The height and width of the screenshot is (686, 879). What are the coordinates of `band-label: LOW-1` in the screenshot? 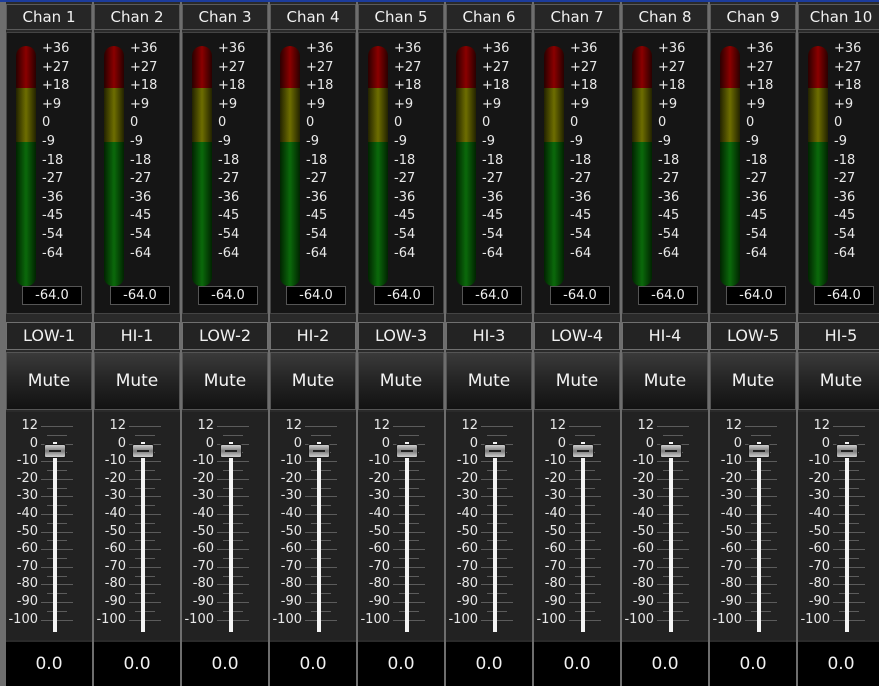 It's located at (49, 336).